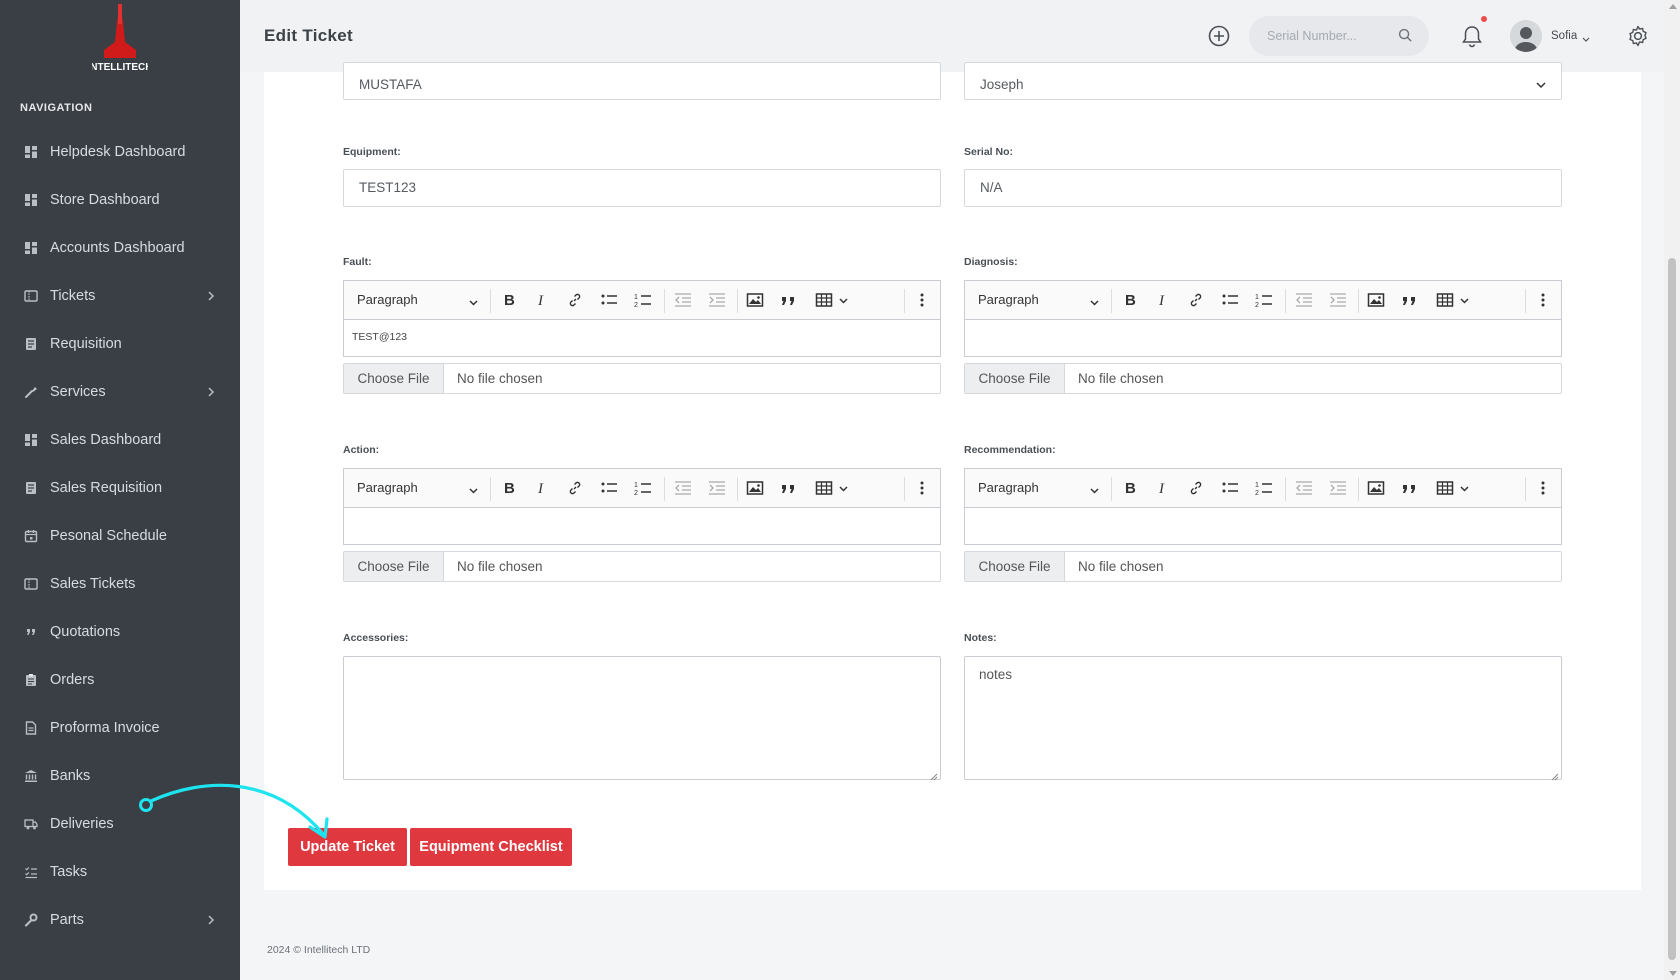 The width and height of the screenshot is (1680, 980). Describe the element at coordinates (491, 847) in the screenshot. I see `equipment-checklist-button: Equipment Checklist` at that location.